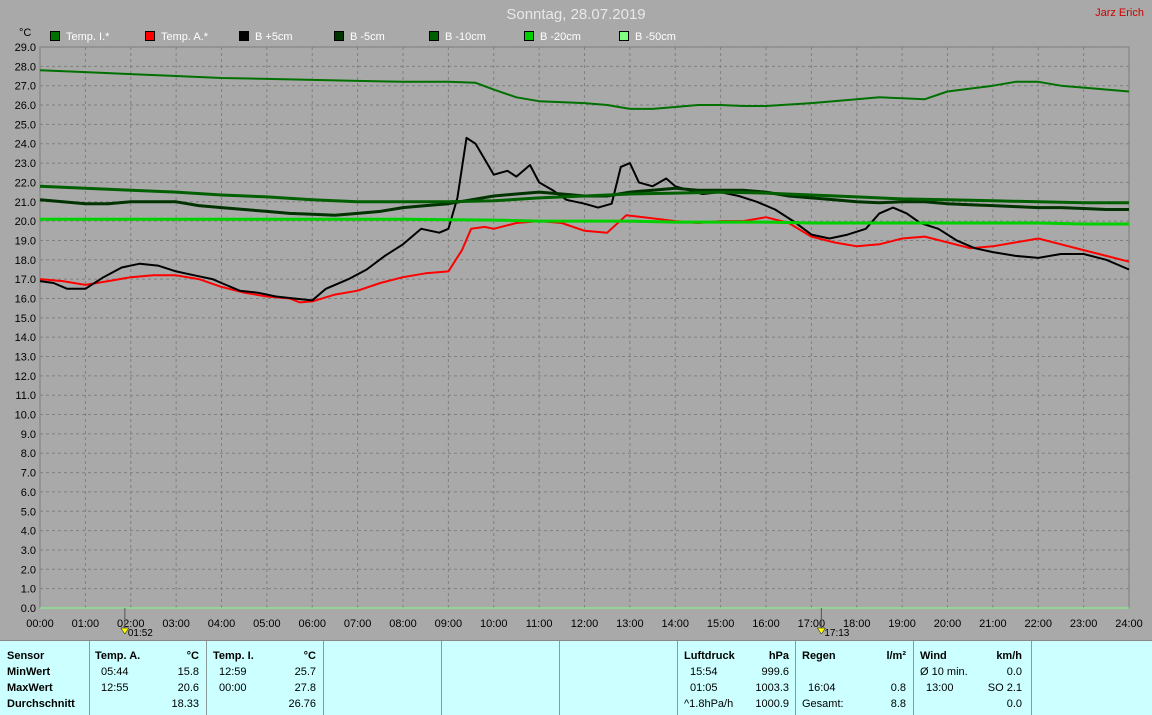  What do you see at coordinates (26, 656) in the screenshot?
I see `sensor-header: Sensor` at bounding box center [26, 656].